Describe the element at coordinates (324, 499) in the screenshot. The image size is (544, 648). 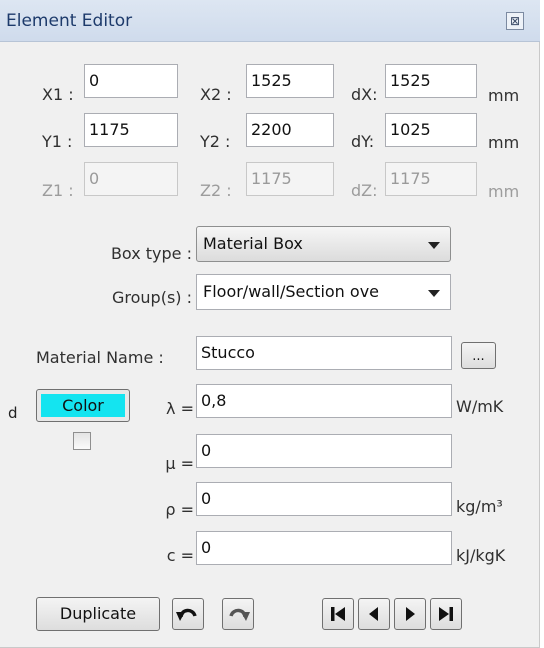
I see `rho-input: 0` at that location.